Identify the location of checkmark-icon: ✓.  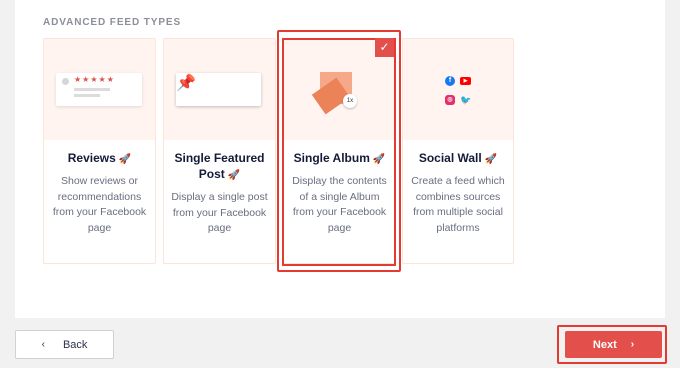
(384, 47).